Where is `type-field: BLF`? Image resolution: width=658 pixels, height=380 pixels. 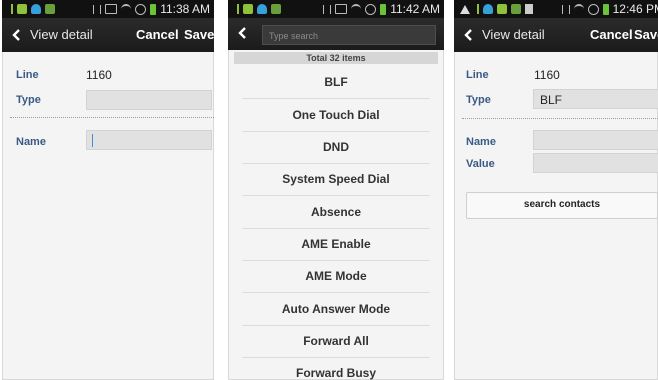
type-field: BLF is located at coordinates (595, 99).